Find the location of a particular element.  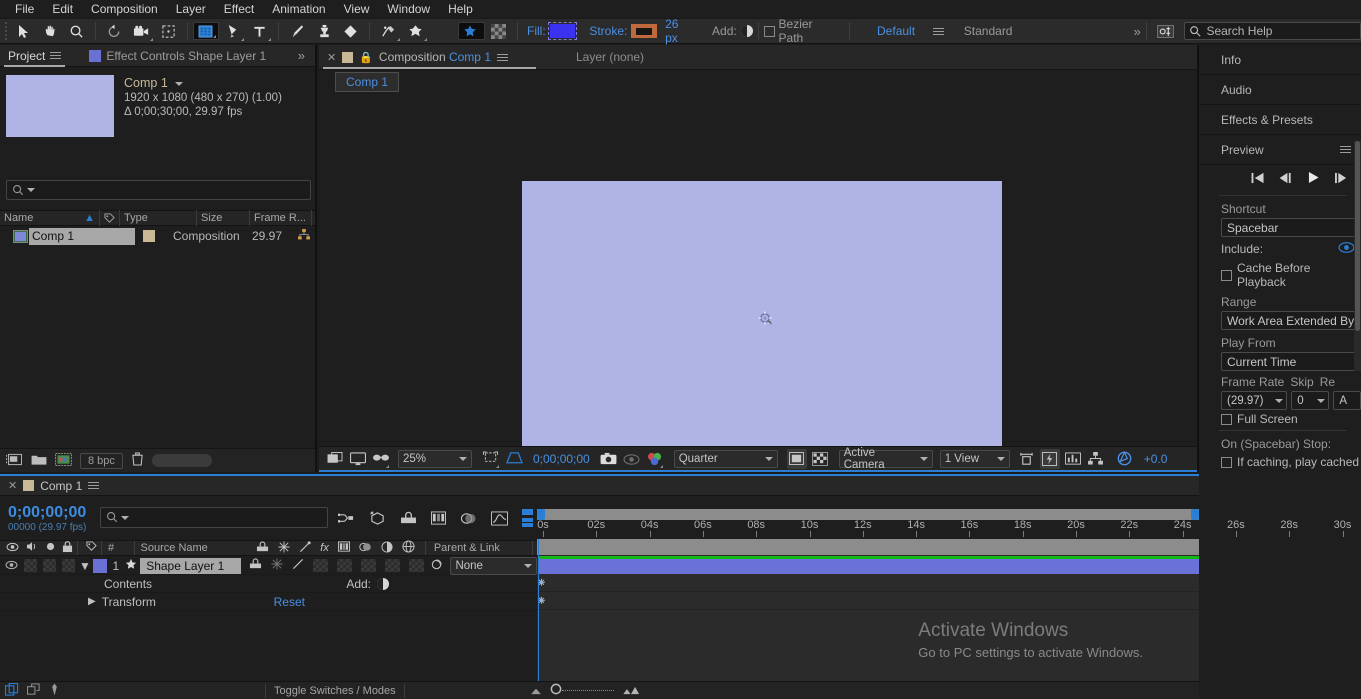

type-tool-icon is located at coordinates (259, 31).